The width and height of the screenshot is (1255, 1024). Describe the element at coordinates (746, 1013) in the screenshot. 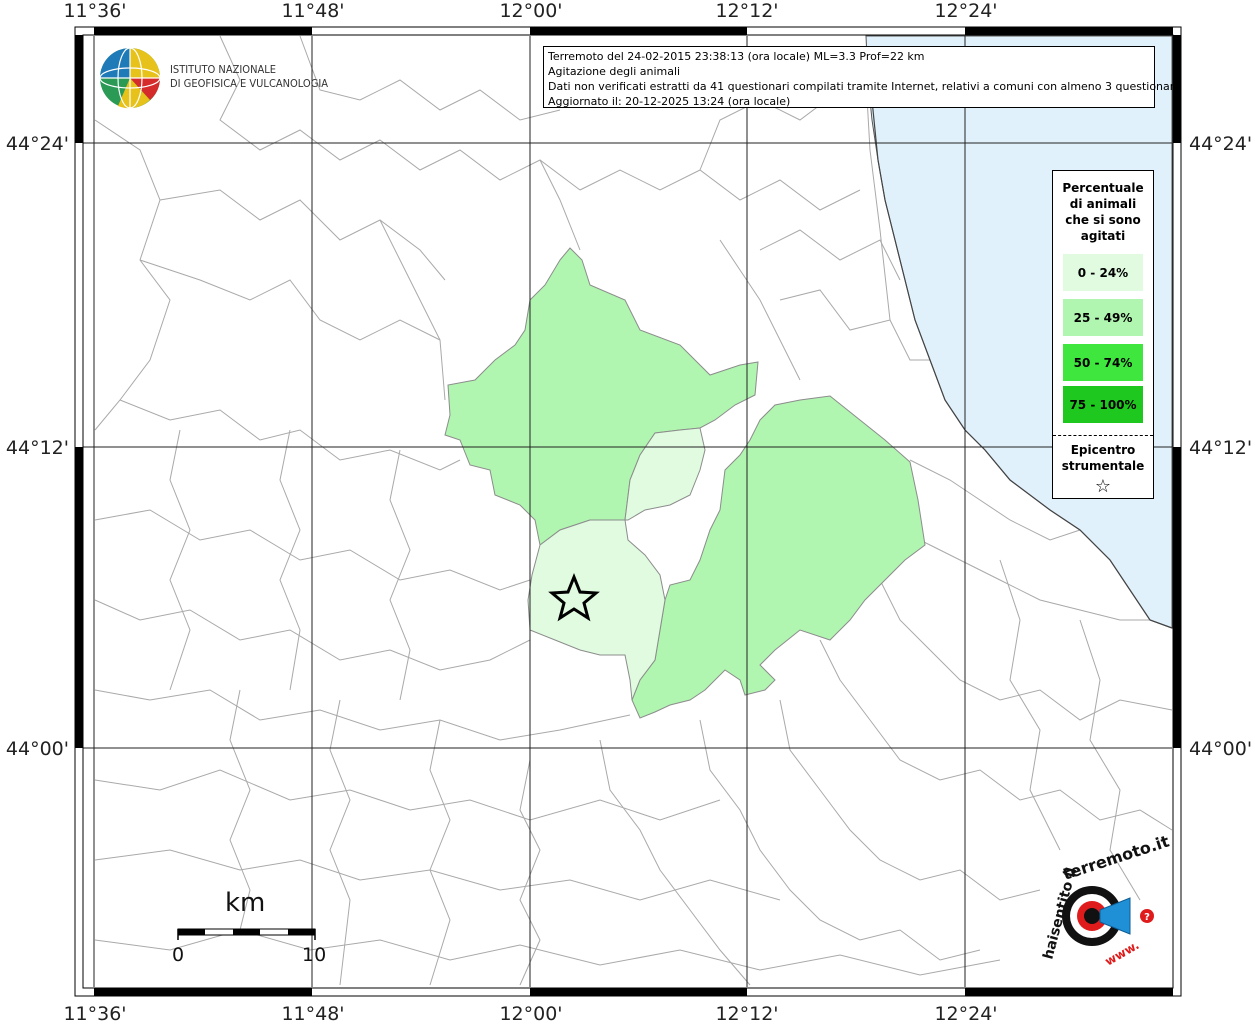

I see `lon-label-bottom-4: 12°12'` at that location.